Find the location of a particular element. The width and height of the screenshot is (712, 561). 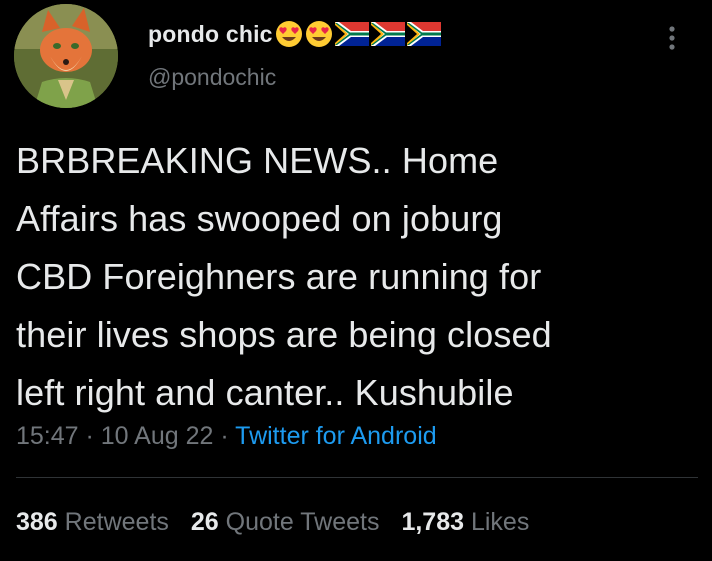

more-vertical-icon is located at coordinates (672, 38).